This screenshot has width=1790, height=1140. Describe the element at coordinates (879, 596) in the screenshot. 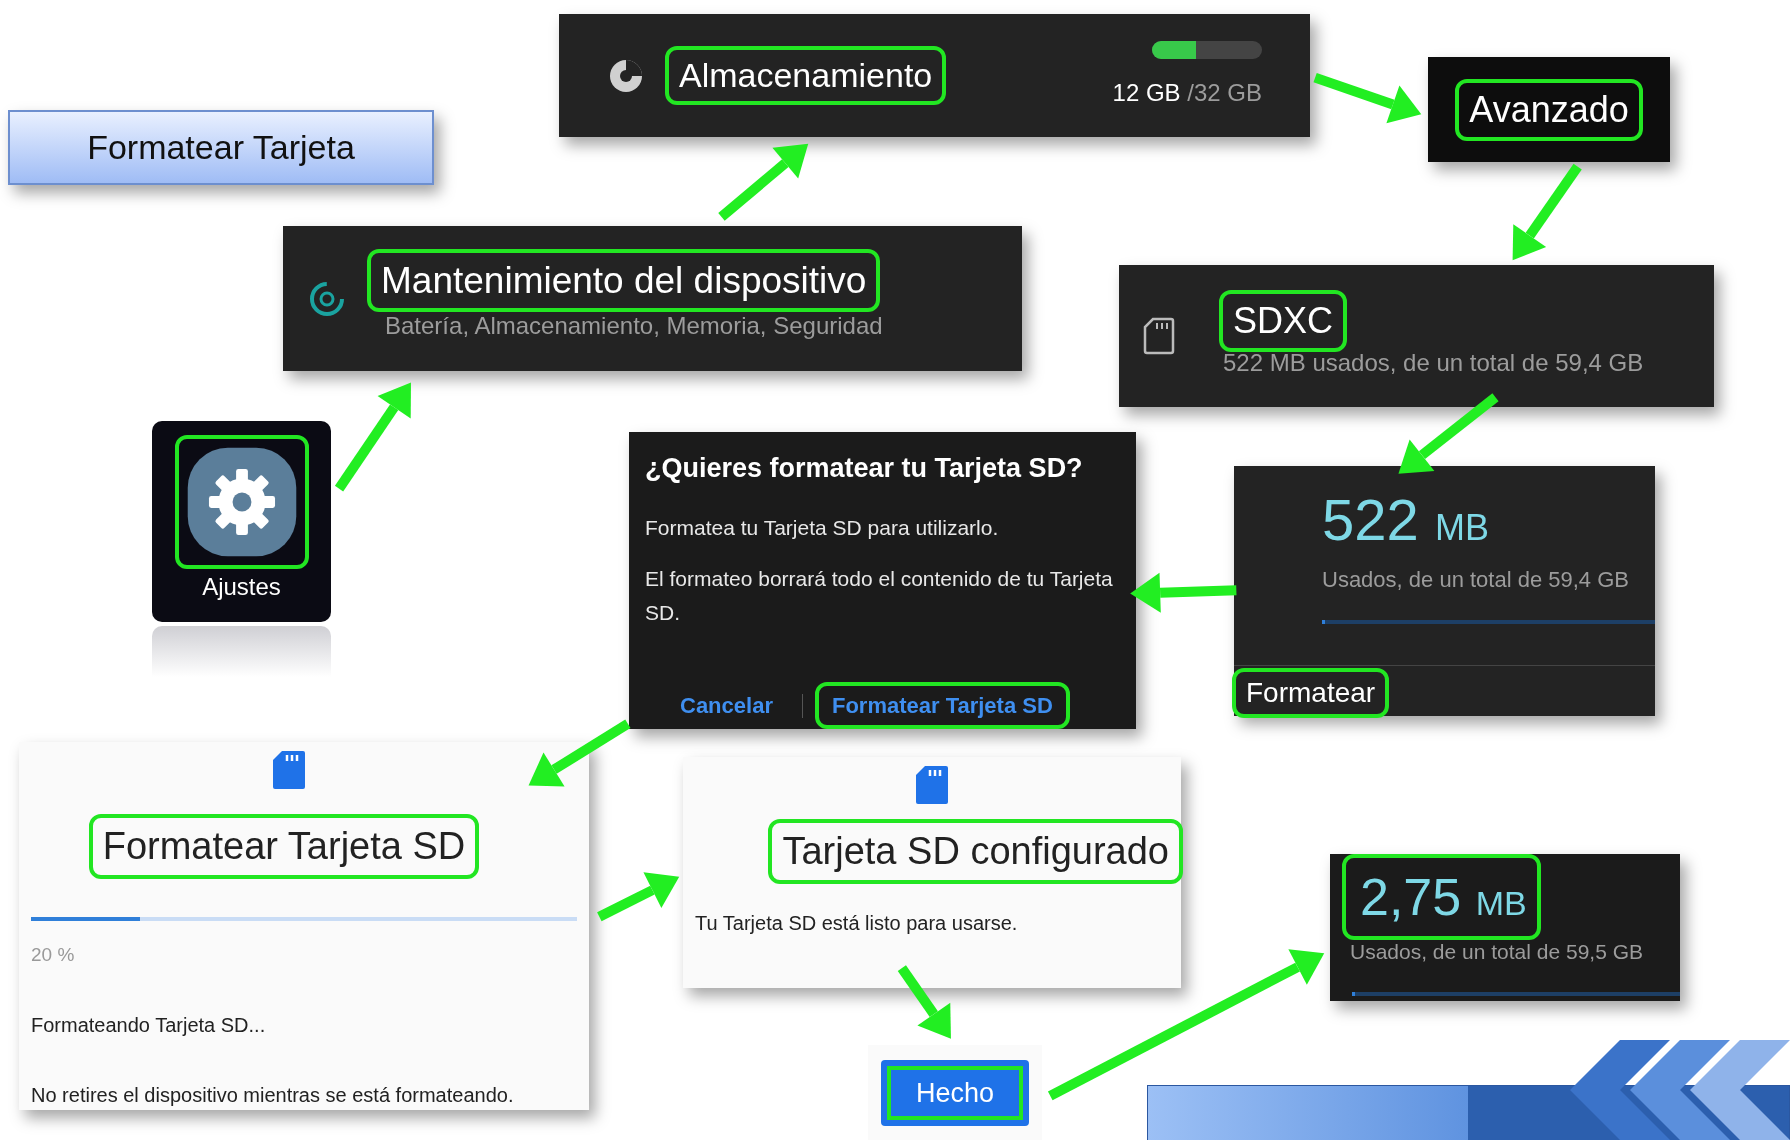

I see `dialog-message: El formateo borrará todo el contenido de tu Tarjeta SD.` at that location.